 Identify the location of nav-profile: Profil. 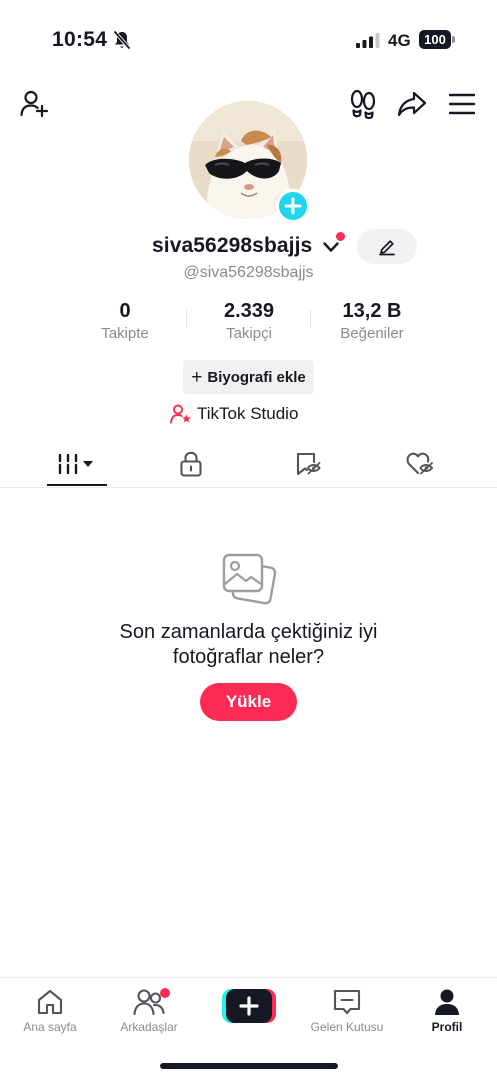
(447, 1010).